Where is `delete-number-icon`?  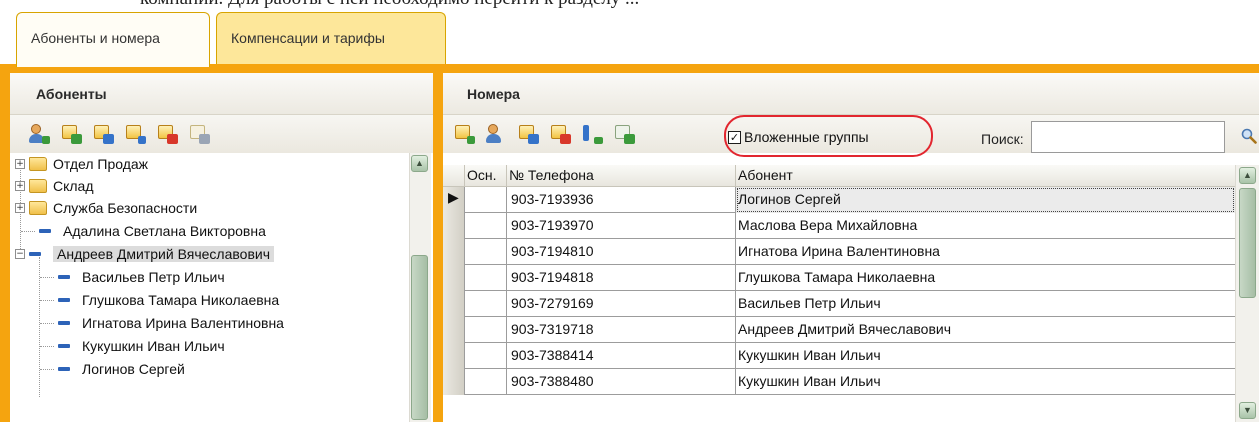
delete-number-icon is located at coordinates (560, 134).